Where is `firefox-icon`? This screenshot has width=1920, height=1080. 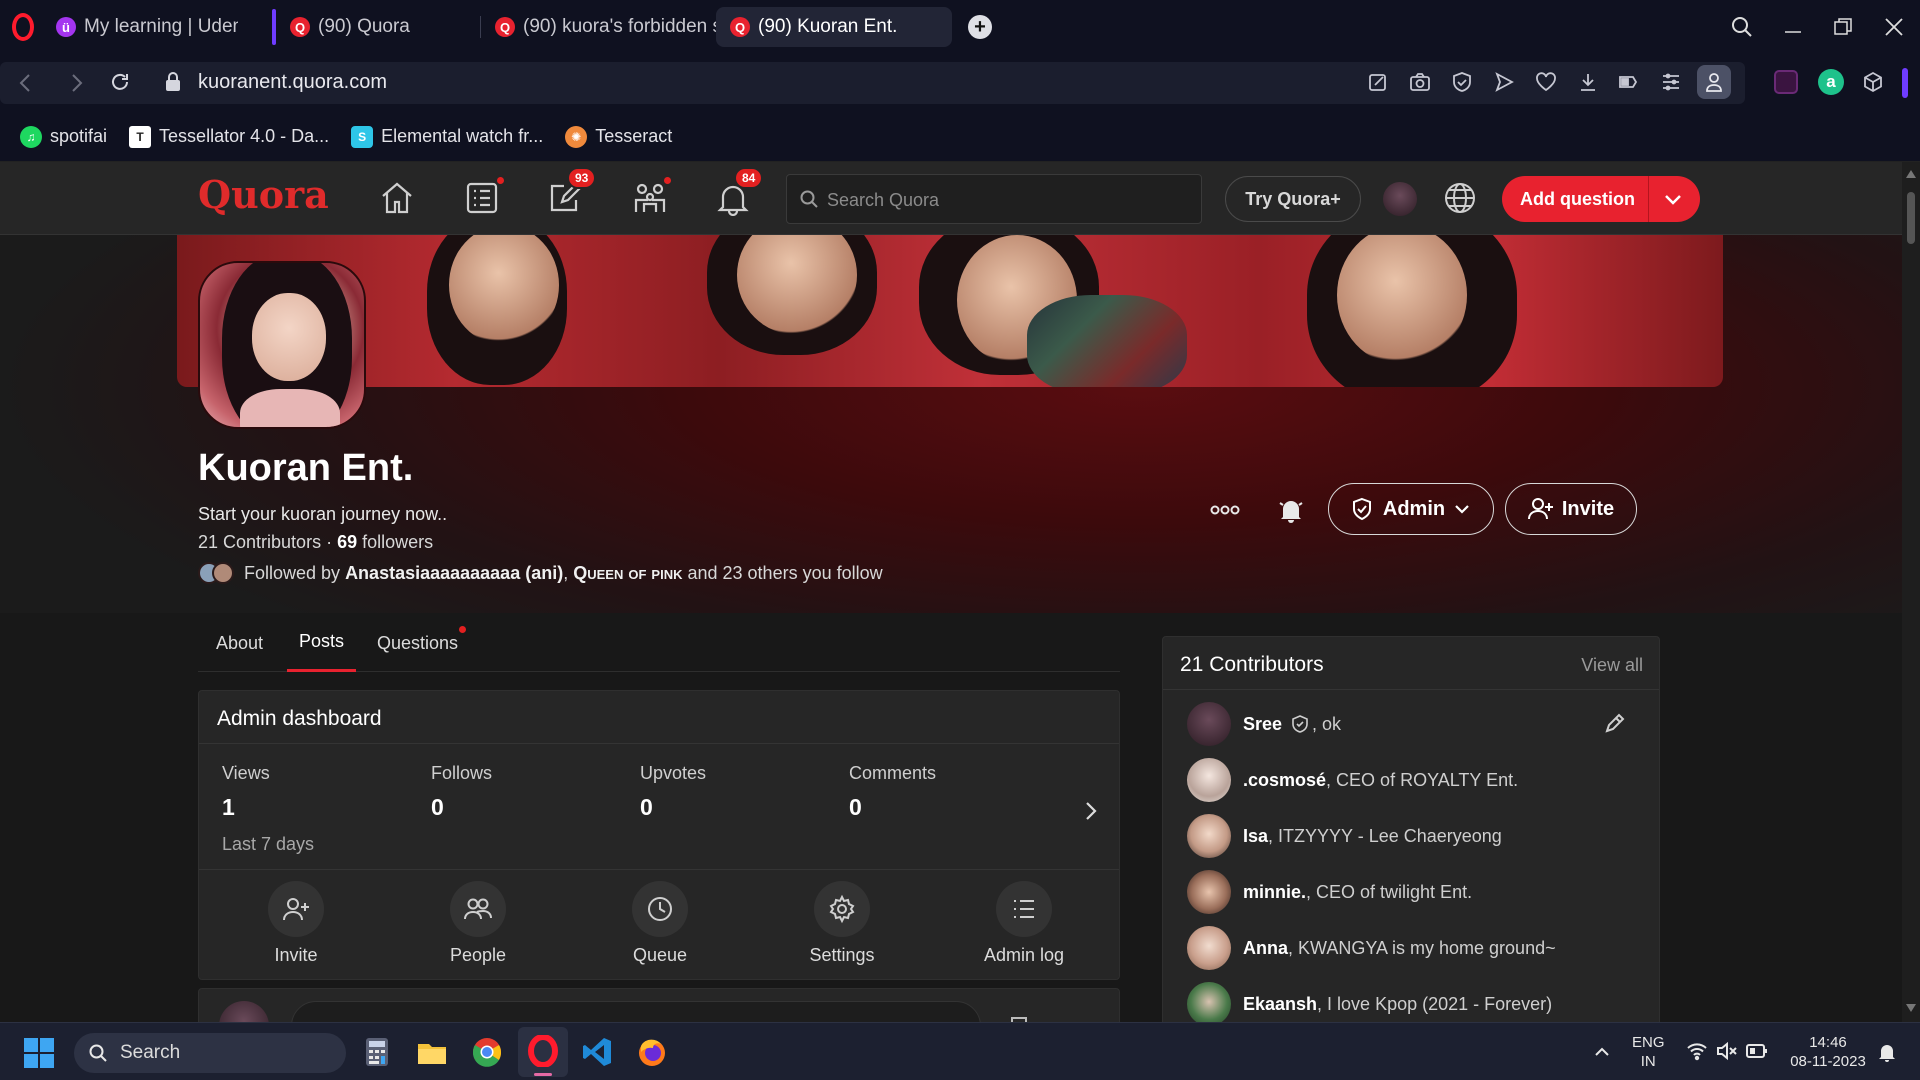 firefox-icon is located at coordinates (652, 1052).